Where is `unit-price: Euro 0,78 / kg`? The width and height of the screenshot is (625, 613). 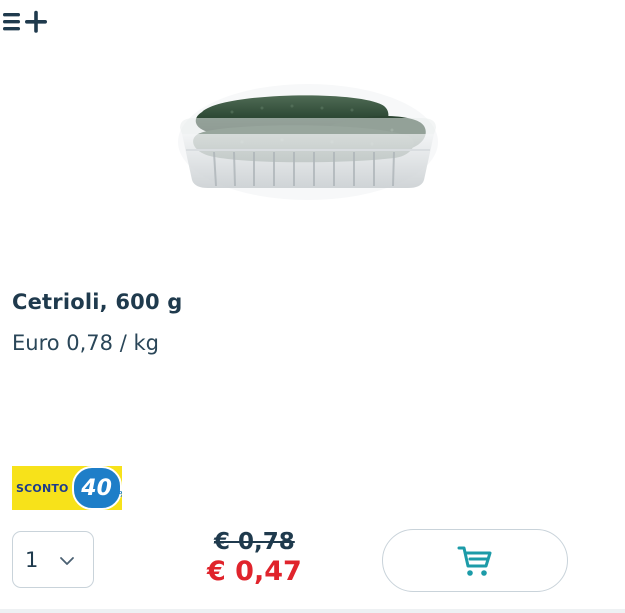 unit-price: Euro 0,78 / kg is located at coordinates (85, 343).